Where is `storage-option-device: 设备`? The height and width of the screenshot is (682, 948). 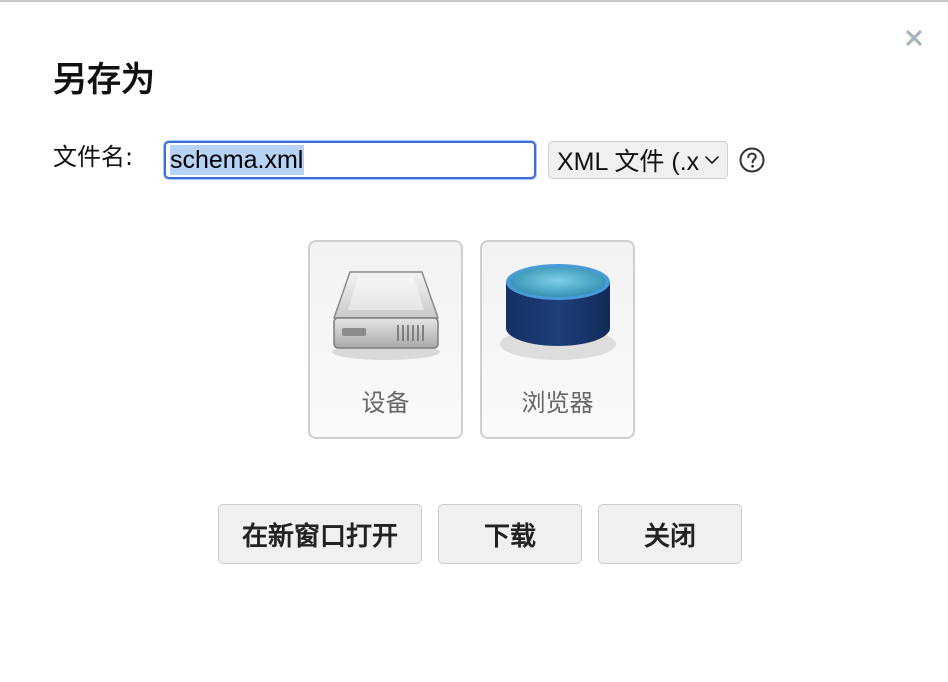 storage-option-device: 设备 is located at coordinates (385, 339).